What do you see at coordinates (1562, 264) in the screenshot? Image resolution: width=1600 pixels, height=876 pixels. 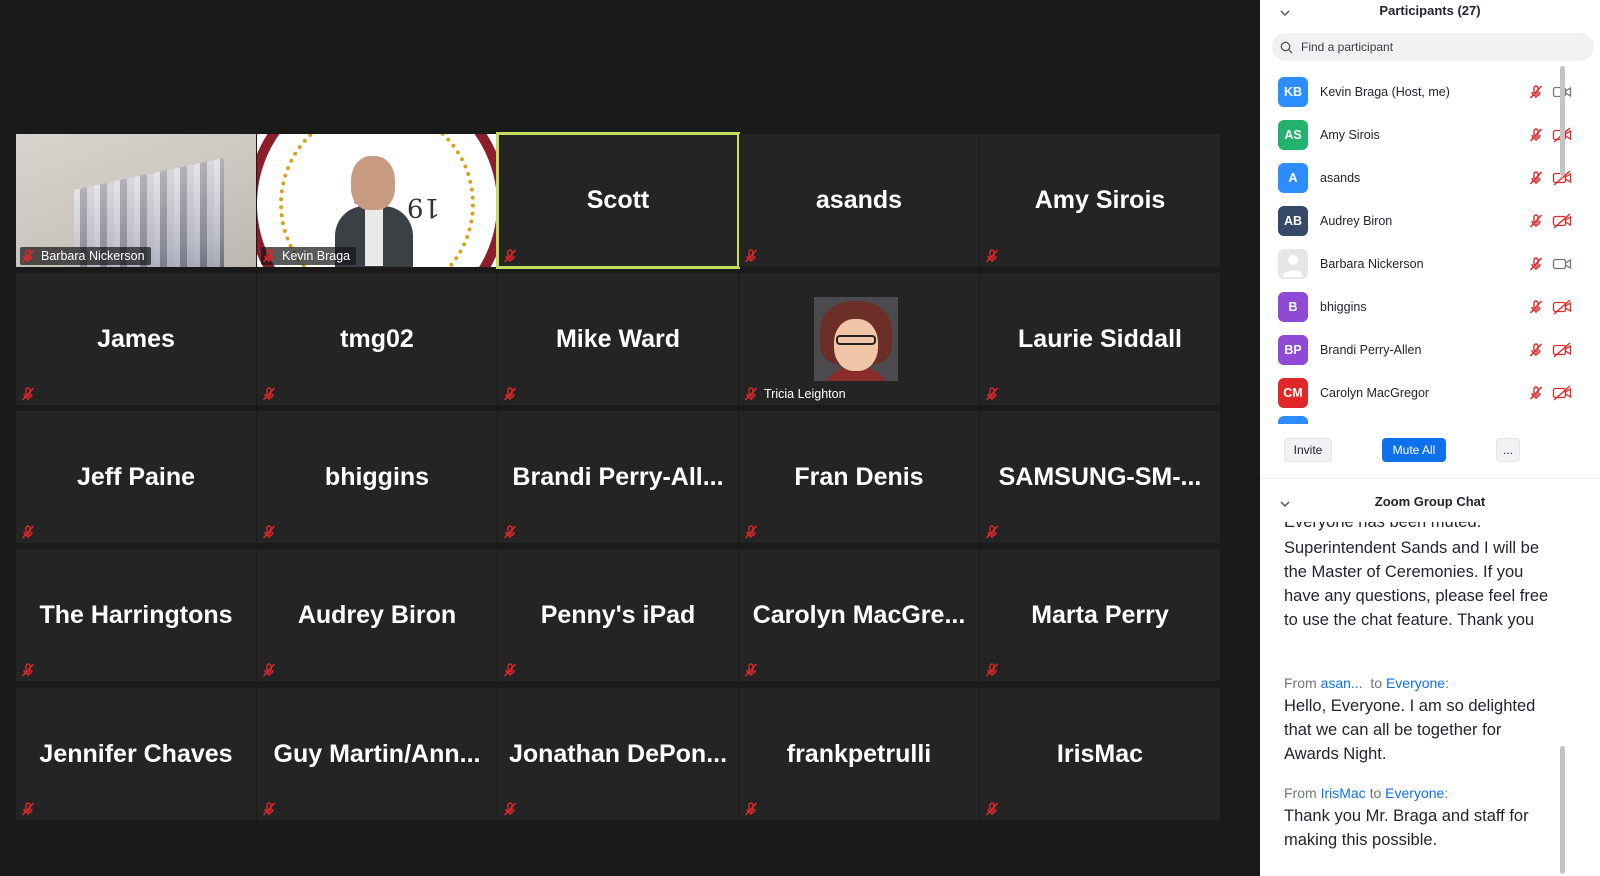 I see `camera-icon` at bounding box center [1562, 264].